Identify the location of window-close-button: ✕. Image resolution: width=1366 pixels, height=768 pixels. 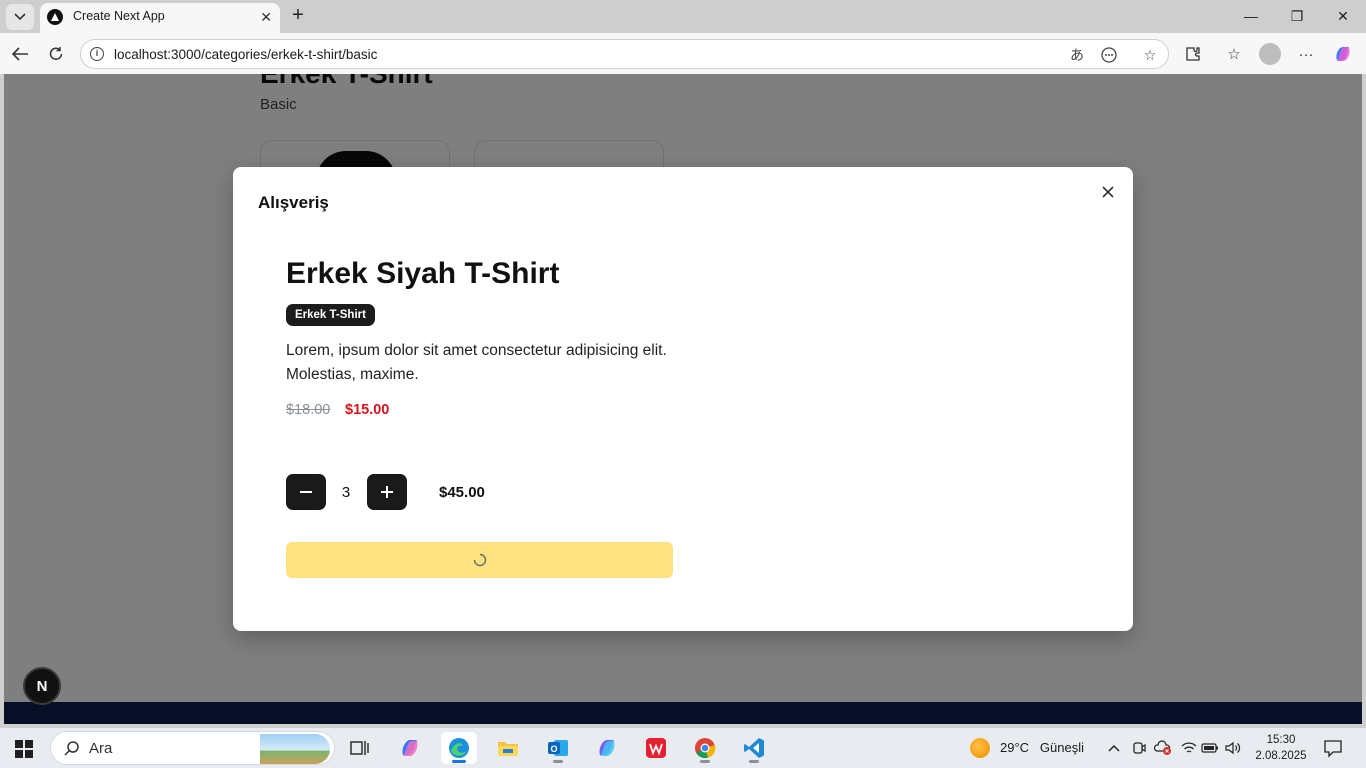
(1343, 16).